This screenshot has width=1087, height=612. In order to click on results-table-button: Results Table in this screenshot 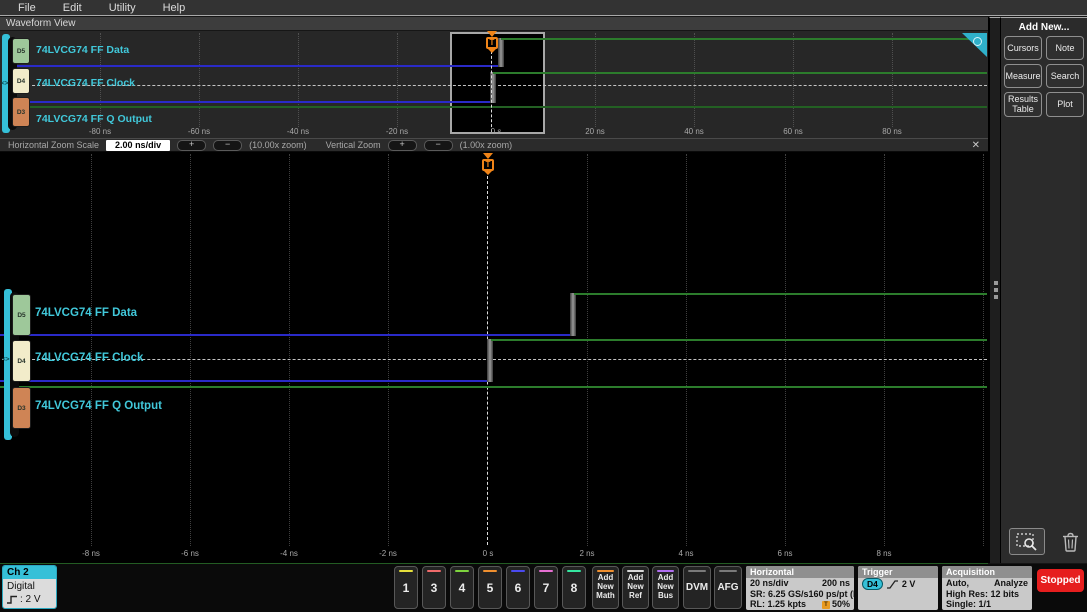, I will do `click(1023, 104)`.